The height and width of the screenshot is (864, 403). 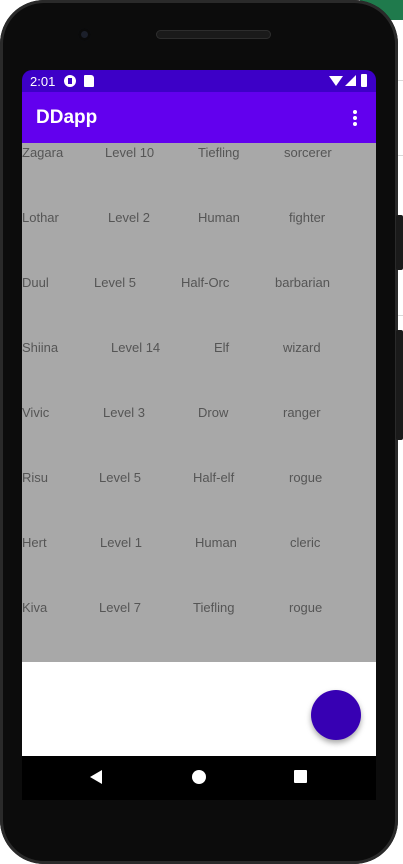 What do you see at coordinates (214, 477) in the screenshot?
I see `character-race: Half-elf` at bounding box center [214, 477].